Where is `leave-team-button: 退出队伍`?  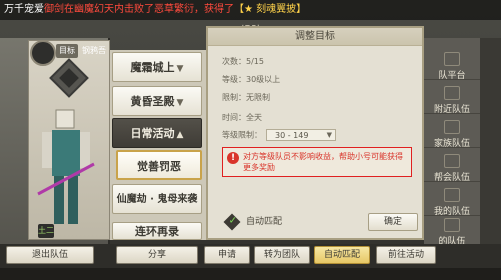 leave-team-button: 退出队伍 is located at coordinates (50, 255).